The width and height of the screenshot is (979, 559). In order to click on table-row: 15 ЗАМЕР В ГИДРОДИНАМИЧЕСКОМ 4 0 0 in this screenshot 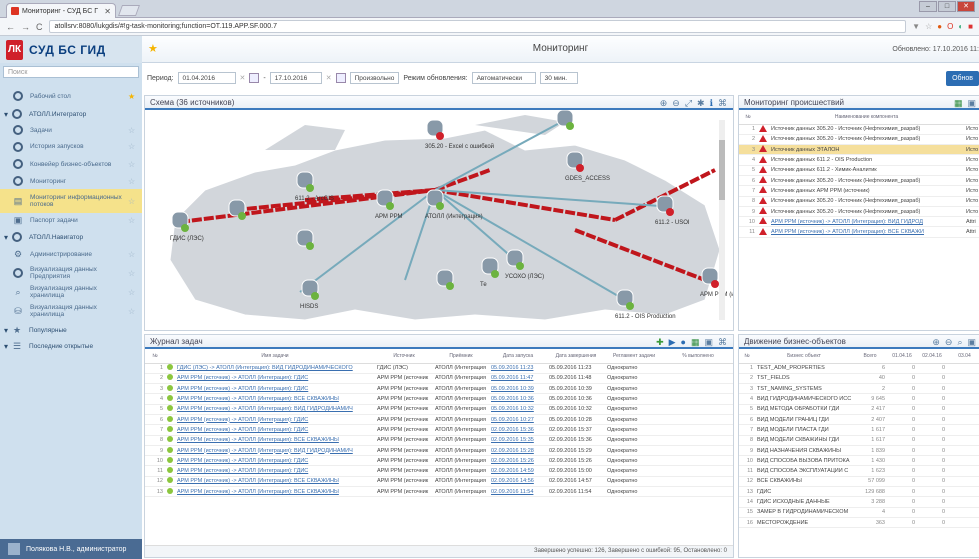, I will do `click(859, 512)`.